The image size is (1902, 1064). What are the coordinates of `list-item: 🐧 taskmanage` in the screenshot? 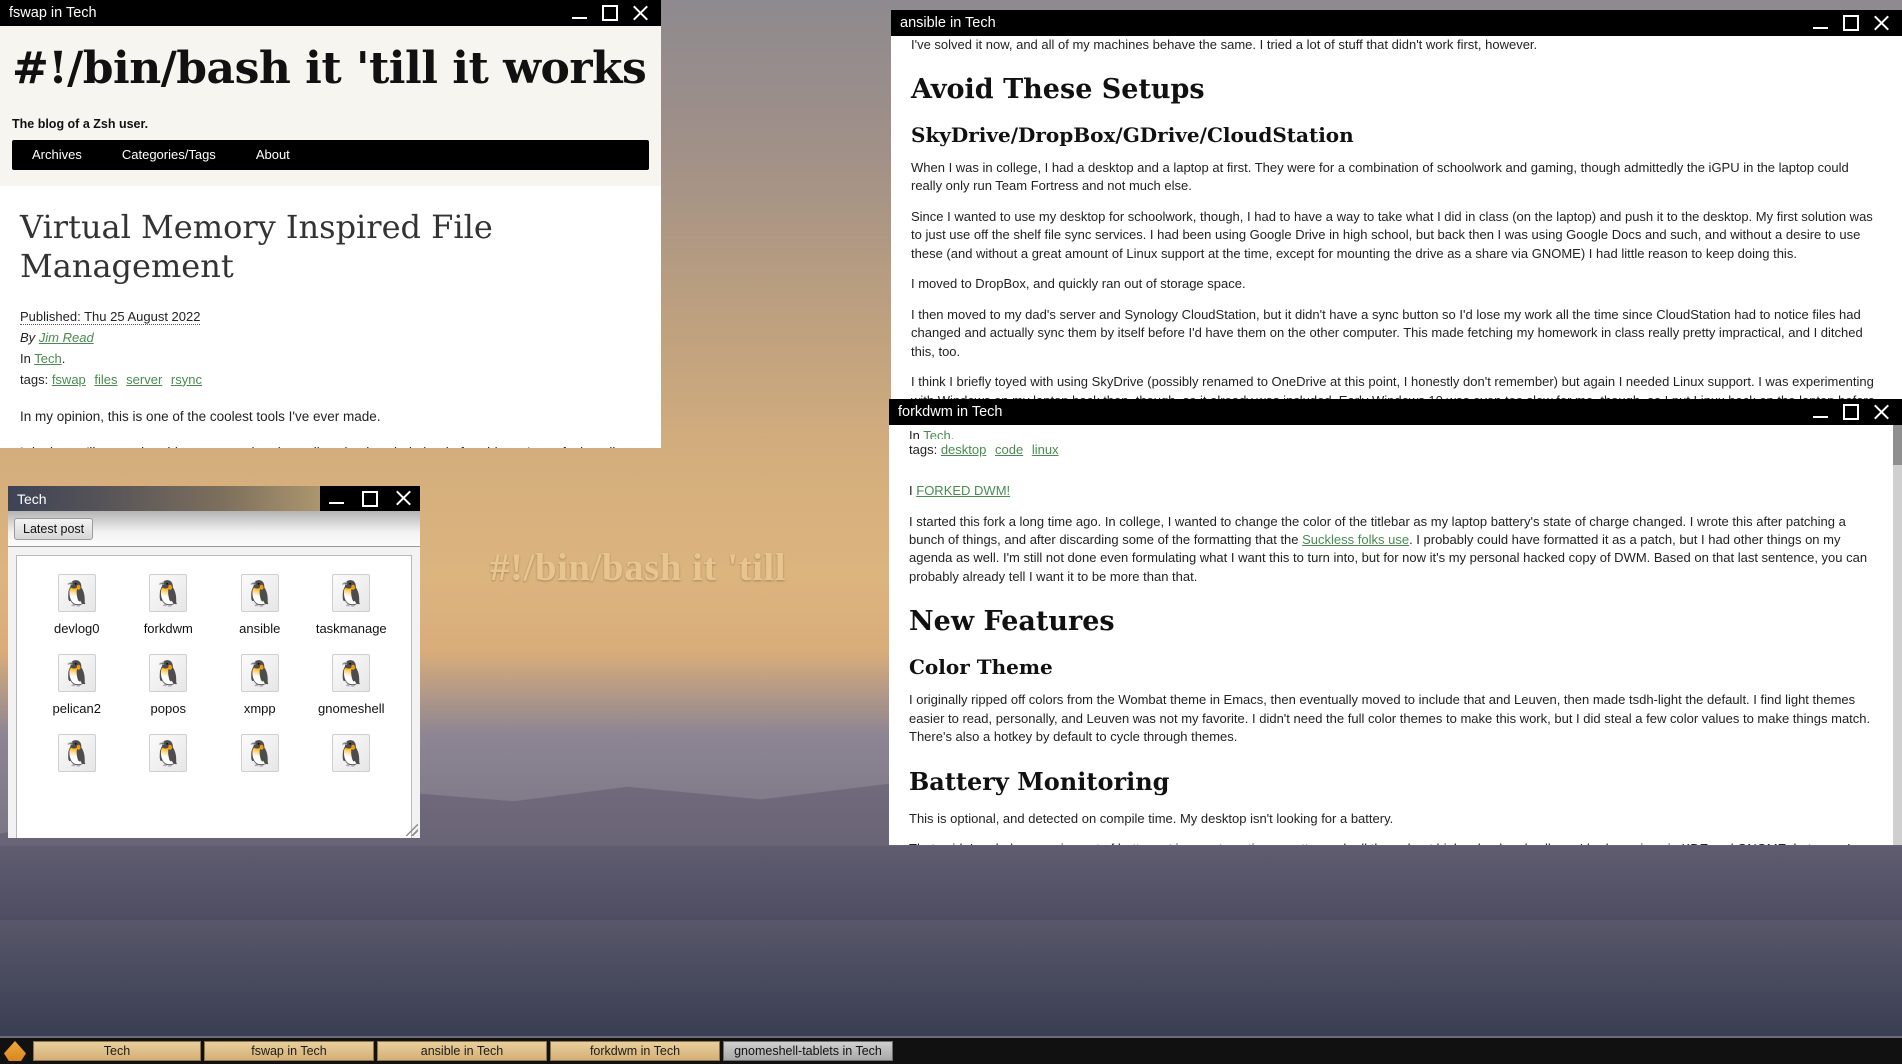 It's located at (352, 605).